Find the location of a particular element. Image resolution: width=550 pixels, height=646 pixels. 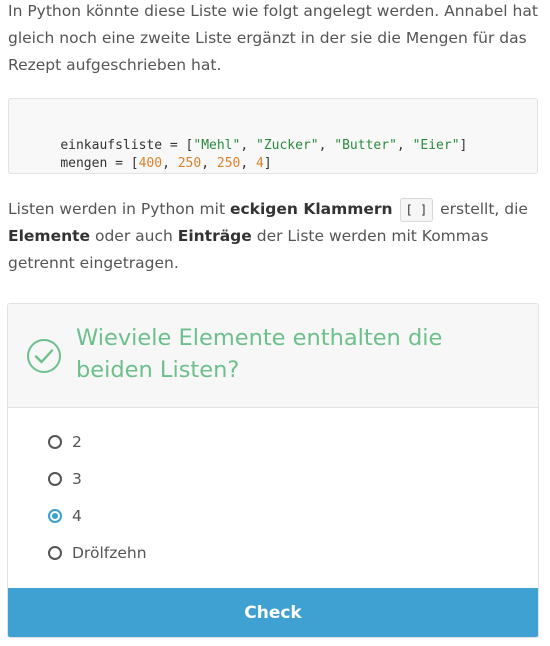

code-item-eier: "Eier" is located at coordinates (436, 145).